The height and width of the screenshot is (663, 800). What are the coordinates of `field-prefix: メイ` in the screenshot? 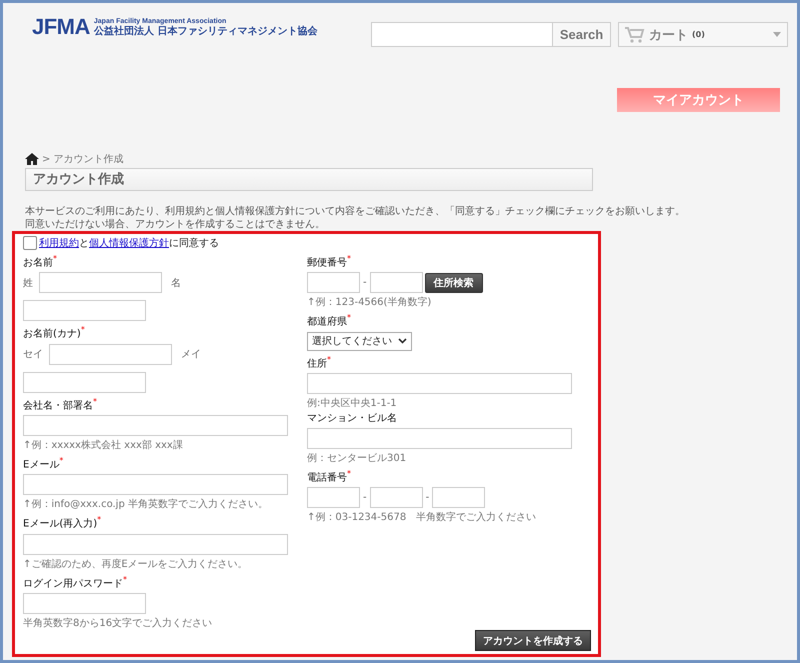 It's located at (191, 355).